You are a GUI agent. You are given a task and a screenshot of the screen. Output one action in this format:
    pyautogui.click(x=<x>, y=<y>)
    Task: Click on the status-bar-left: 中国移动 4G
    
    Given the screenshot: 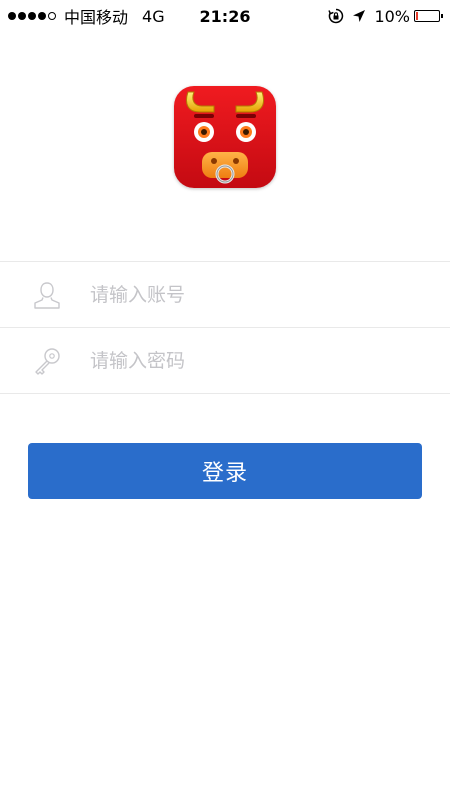 What is the action you would take?
    pyautogui.click(x=86, y=16)
    